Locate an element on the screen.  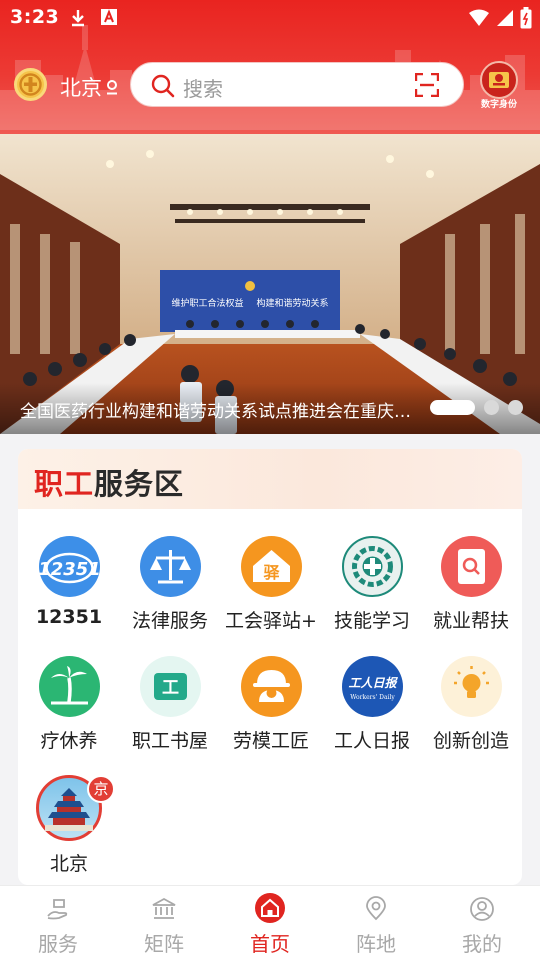
service-item-sanatorium: 疗休养 is located at coordinates (69, 711).